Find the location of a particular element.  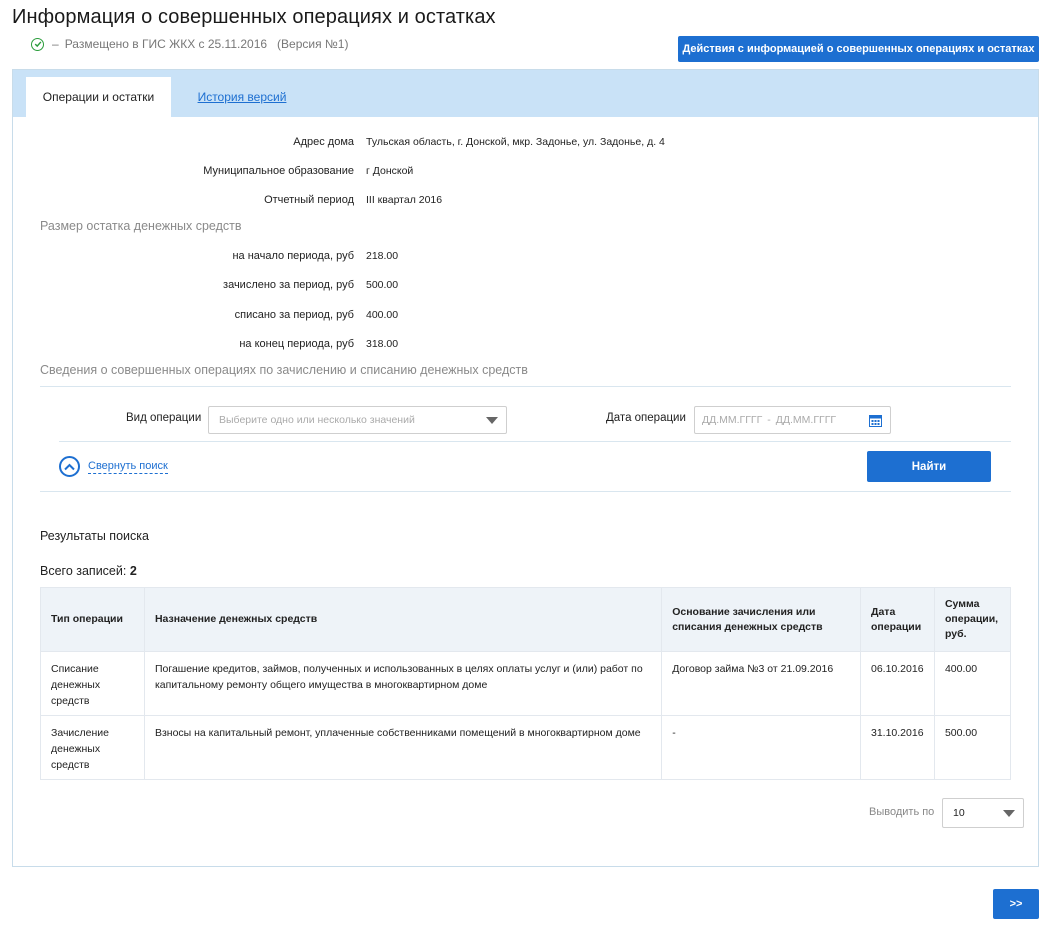

filter-divider is located at coordinates (535, 441).